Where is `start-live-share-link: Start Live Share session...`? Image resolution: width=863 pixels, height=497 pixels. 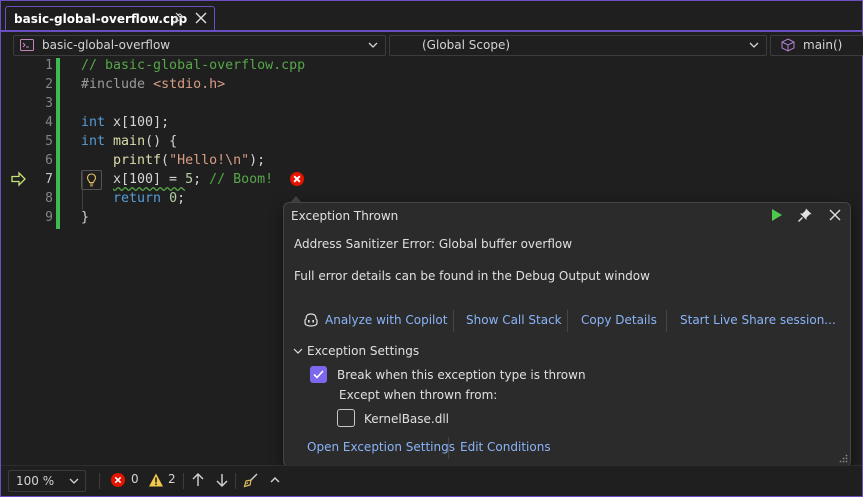
start-live-share-link: Start Live Share session... is located at coordinates (758, 320).